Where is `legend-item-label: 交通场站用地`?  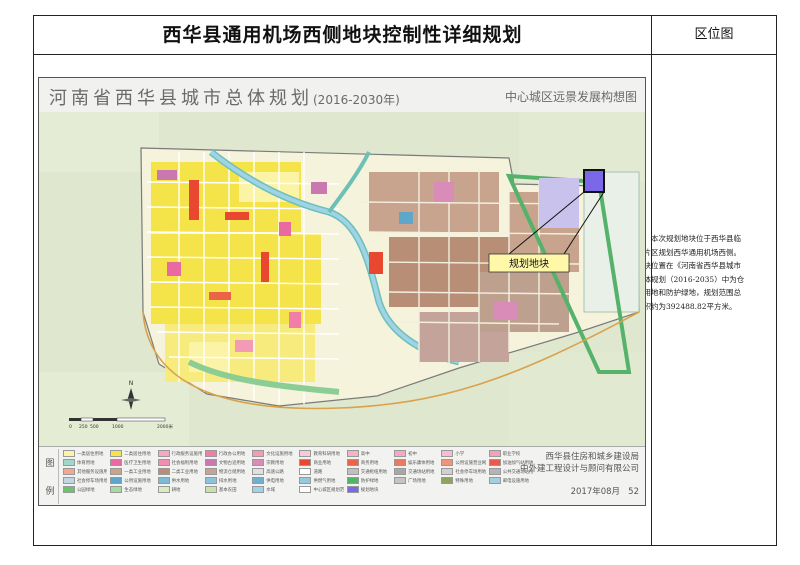 legend-item-label: 交通场站用地 is located at coordinates (421, 472).